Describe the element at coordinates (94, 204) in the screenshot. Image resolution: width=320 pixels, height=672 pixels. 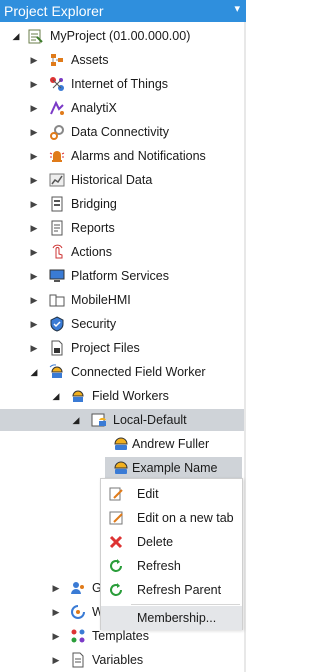
I see `tree-item-label: Bridging` at that location.